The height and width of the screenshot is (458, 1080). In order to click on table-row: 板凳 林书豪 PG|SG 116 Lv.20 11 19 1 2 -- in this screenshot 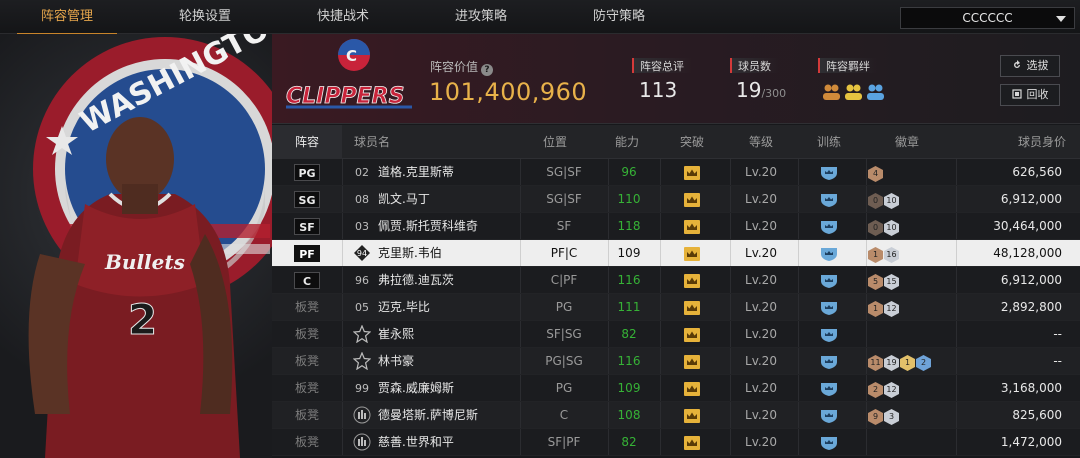, I will do `click(676, 361)`.